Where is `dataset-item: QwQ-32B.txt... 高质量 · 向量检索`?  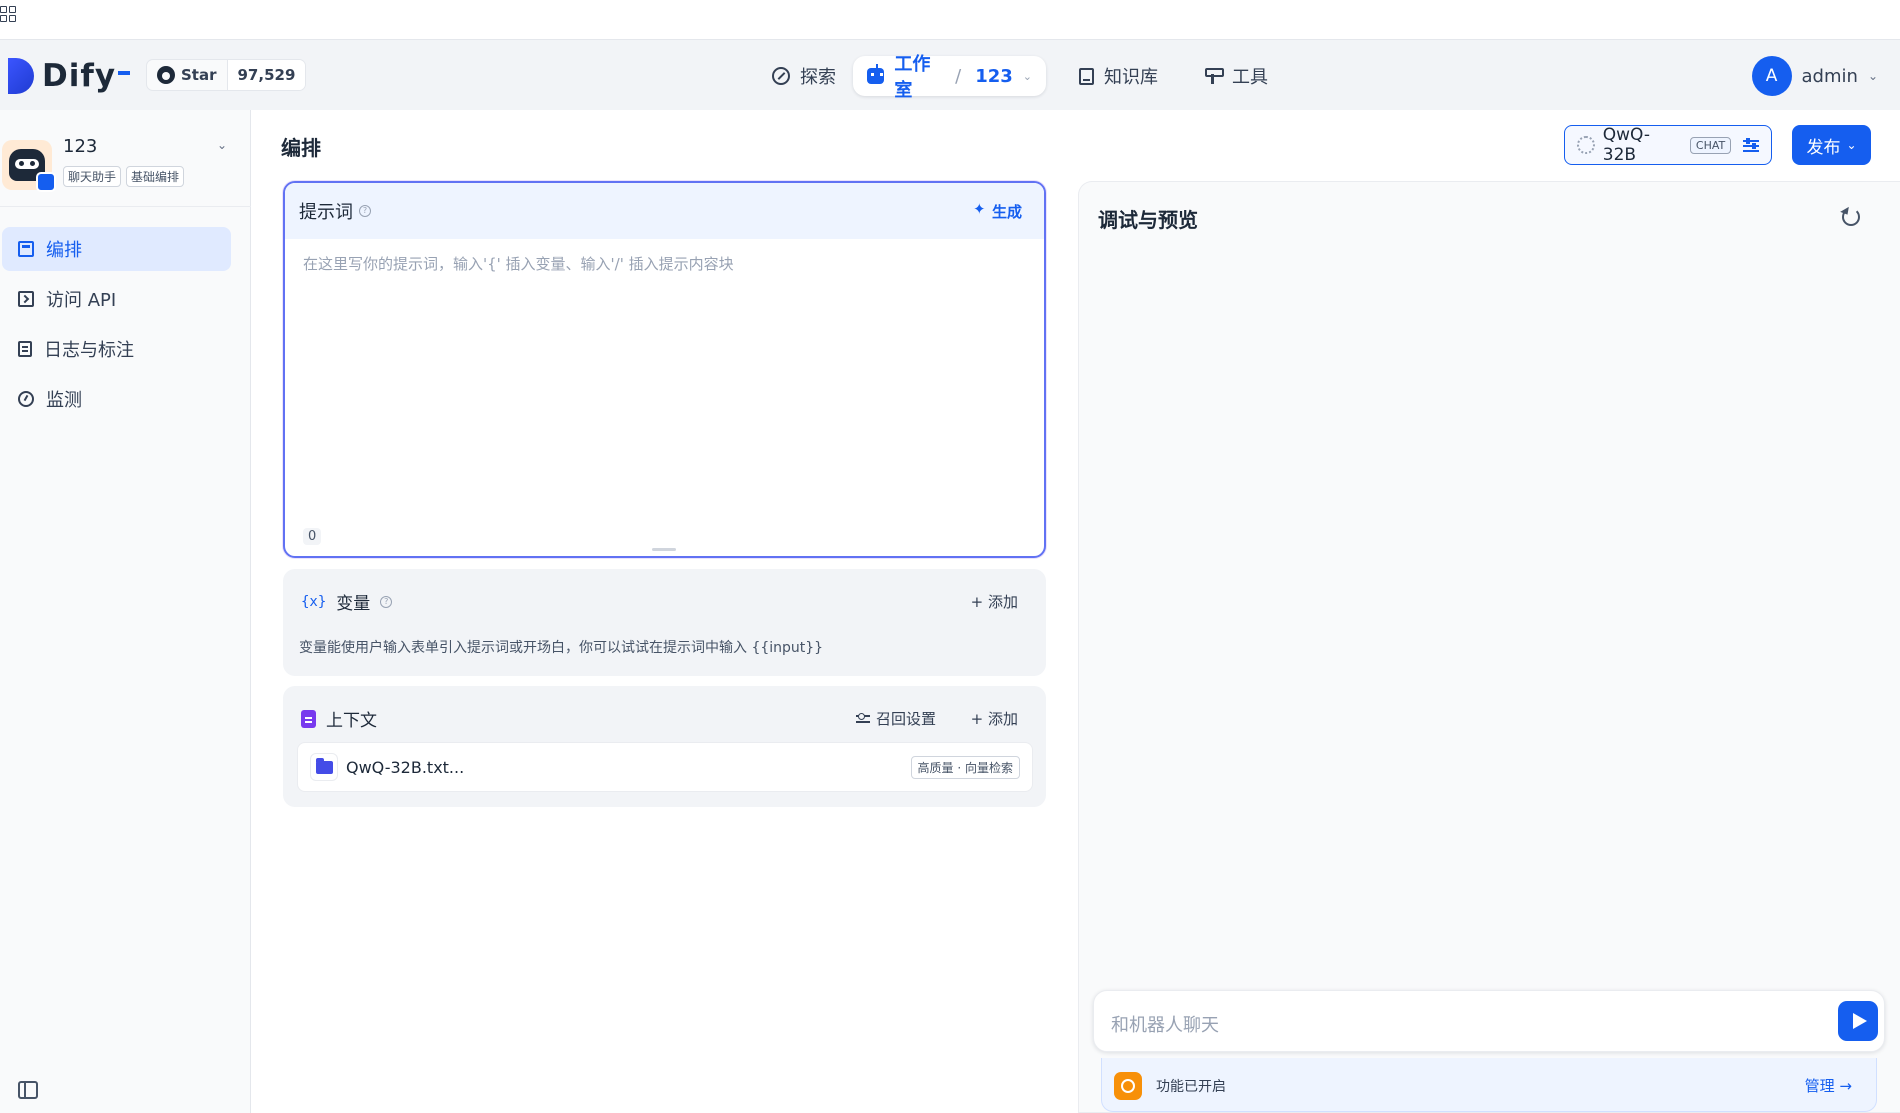
dataset-item: QwQ-32B.txt... 高质量 · 向量检索 is located at coordinates (665, 767).